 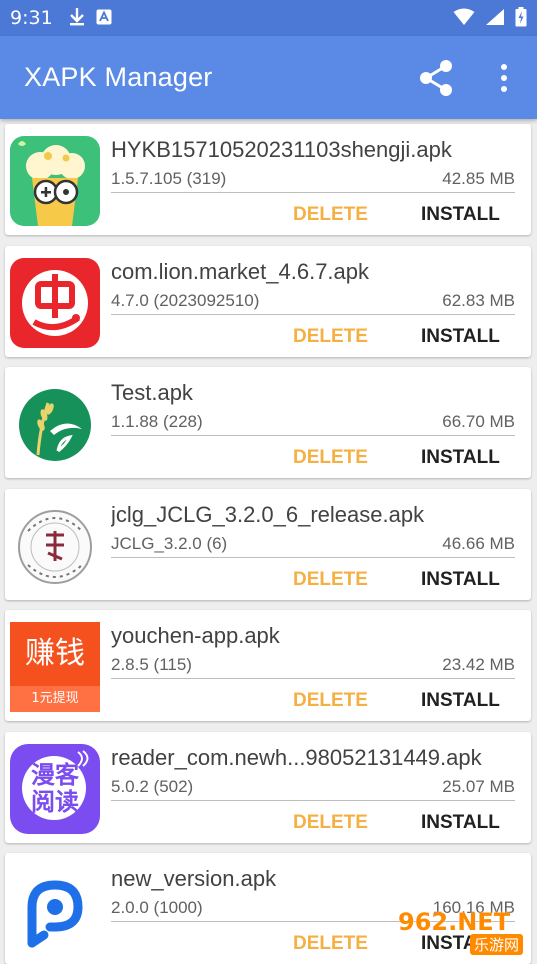 What do you see at coordinates (296, 757) in the screenshot?
I see `apk-name: reader_com.newh...98052131449.apk` at bounding box center [296, 757].